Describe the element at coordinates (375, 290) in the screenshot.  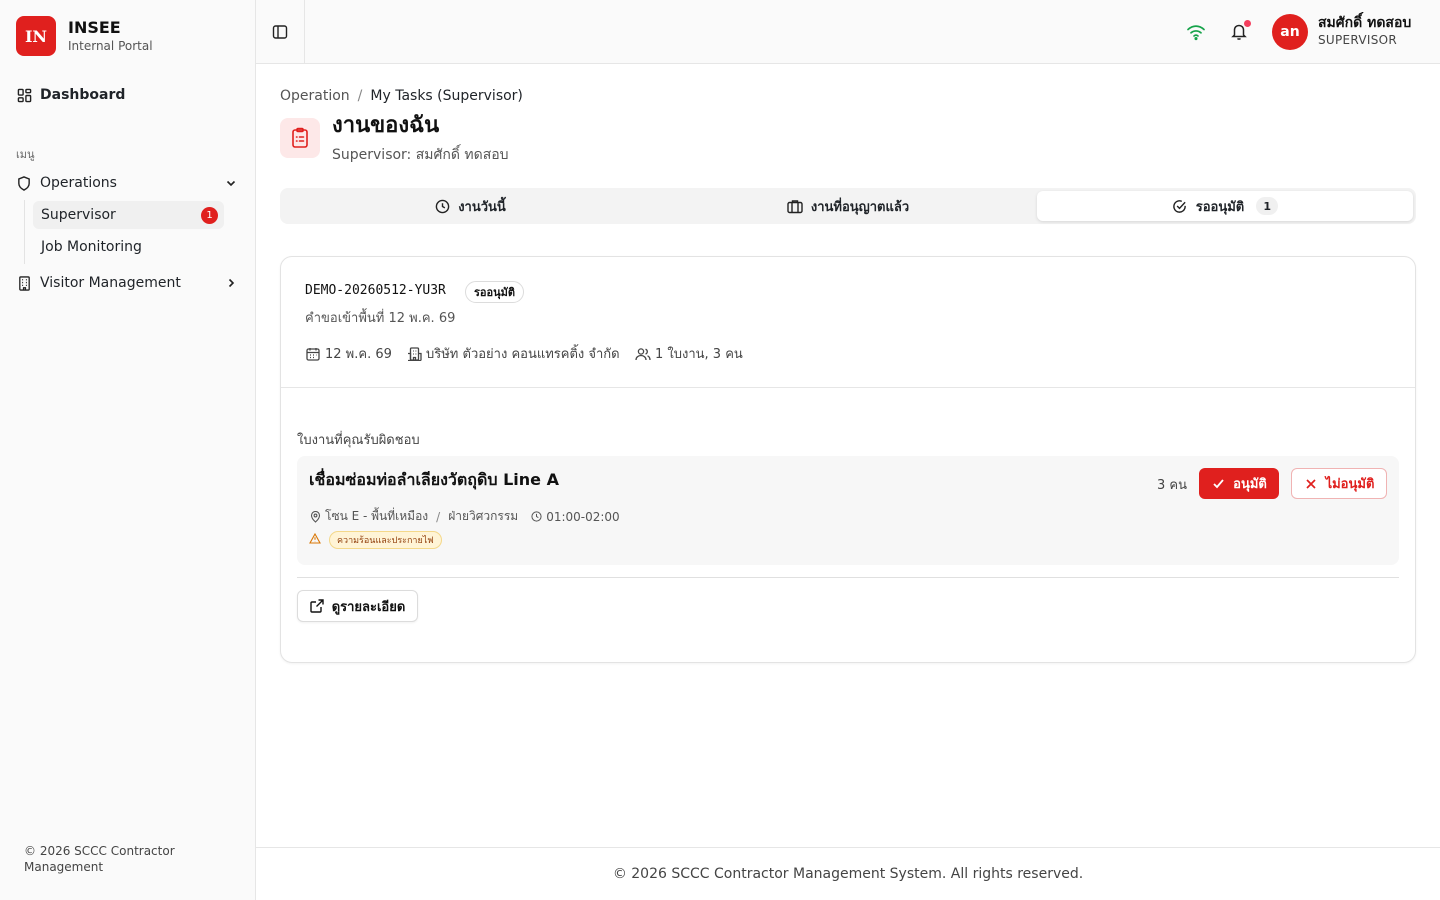
I see `request-id: DEMO-20260512-YU3R` at that location.